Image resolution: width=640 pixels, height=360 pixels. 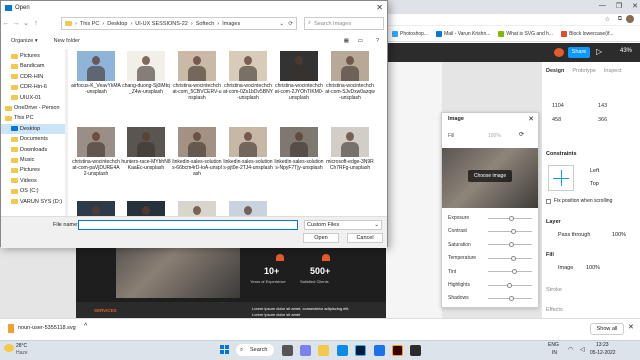 I want to click on maximize-icon: ❐, so click(x=619, y=6).